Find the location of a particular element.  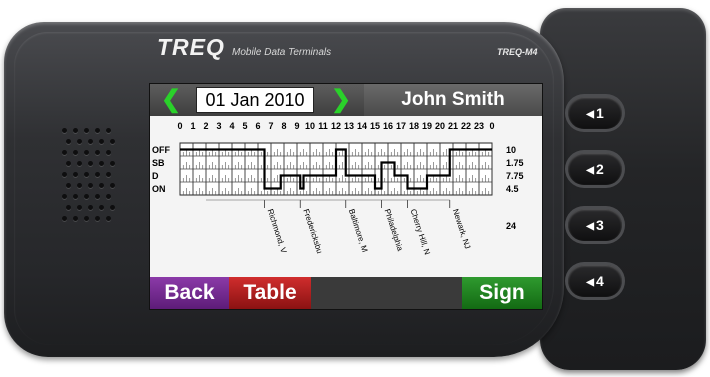

hour-label: 1 is located at coordinates (192, 126).